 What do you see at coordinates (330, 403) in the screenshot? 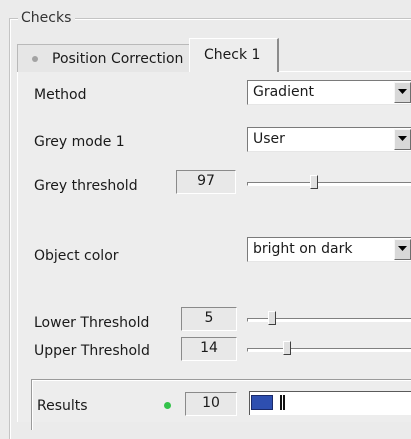
I see `results-progress-bar` at bounding box center [330, 403].